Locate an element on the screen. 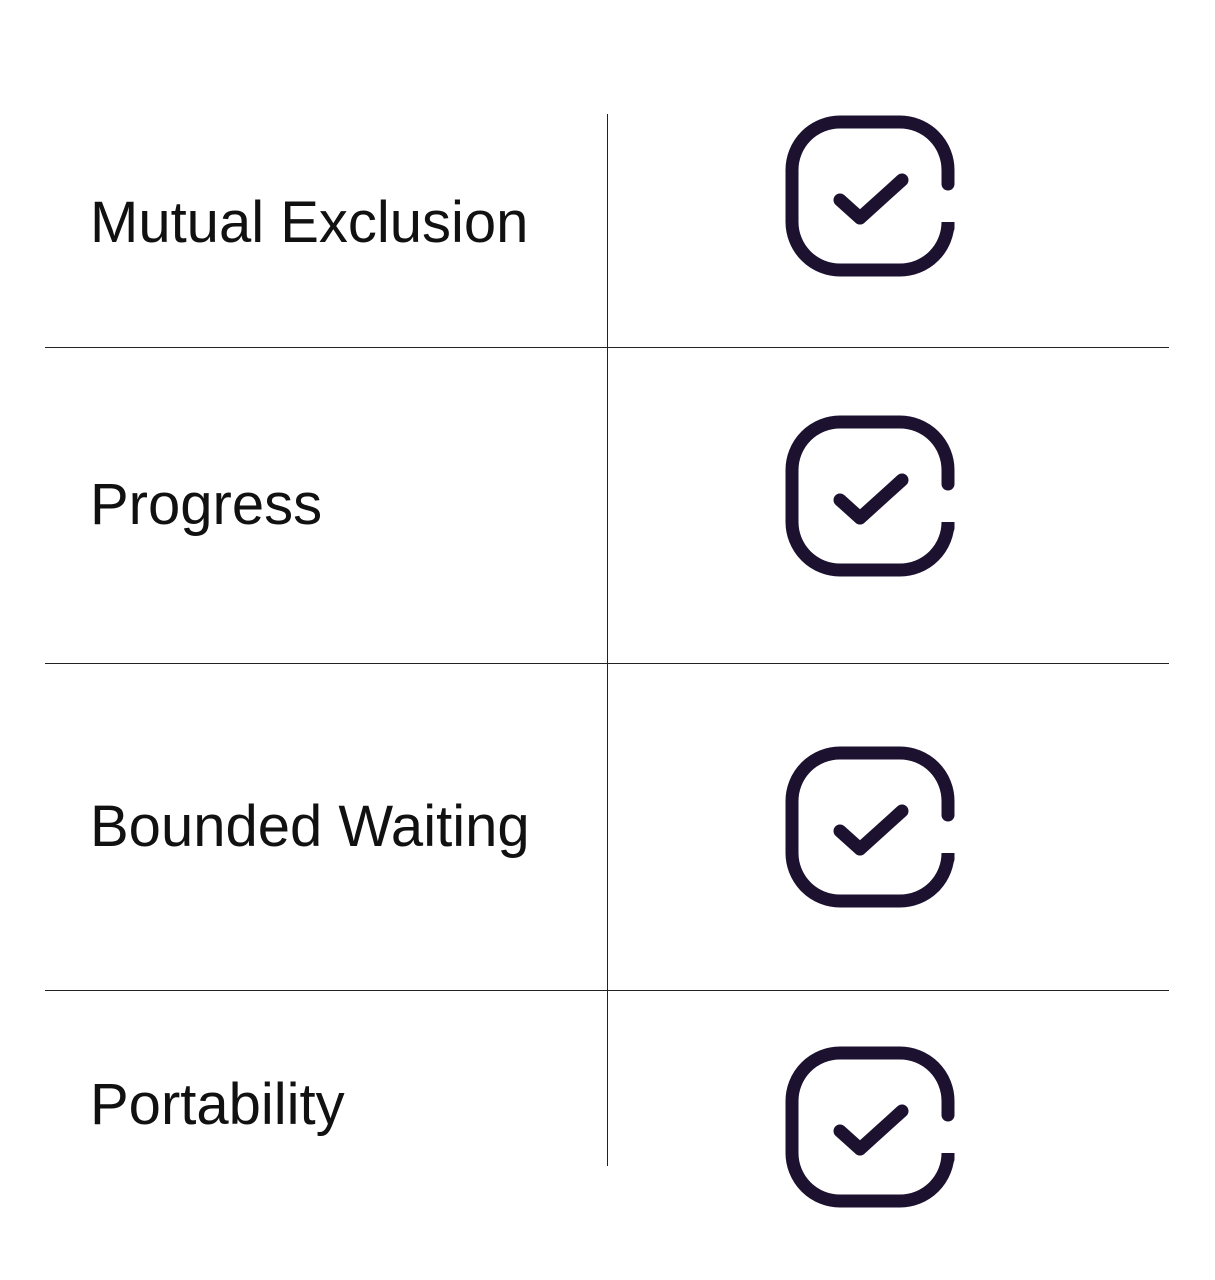 The width and height of the screenshot is (1215, 1280). column-divider is located at coordinates (607, 640).